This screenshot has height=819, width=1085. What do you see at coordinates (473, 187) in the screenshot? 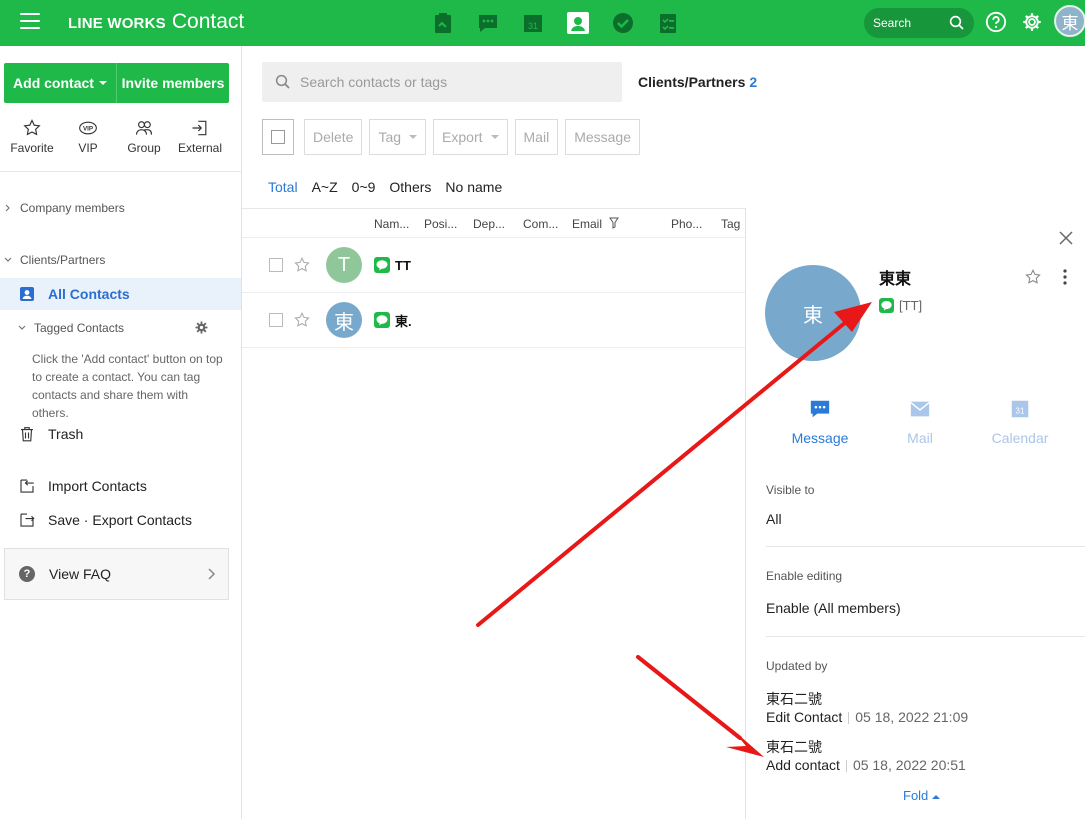
I see `filter-no-name: No name` at bounding box center [473, 187].